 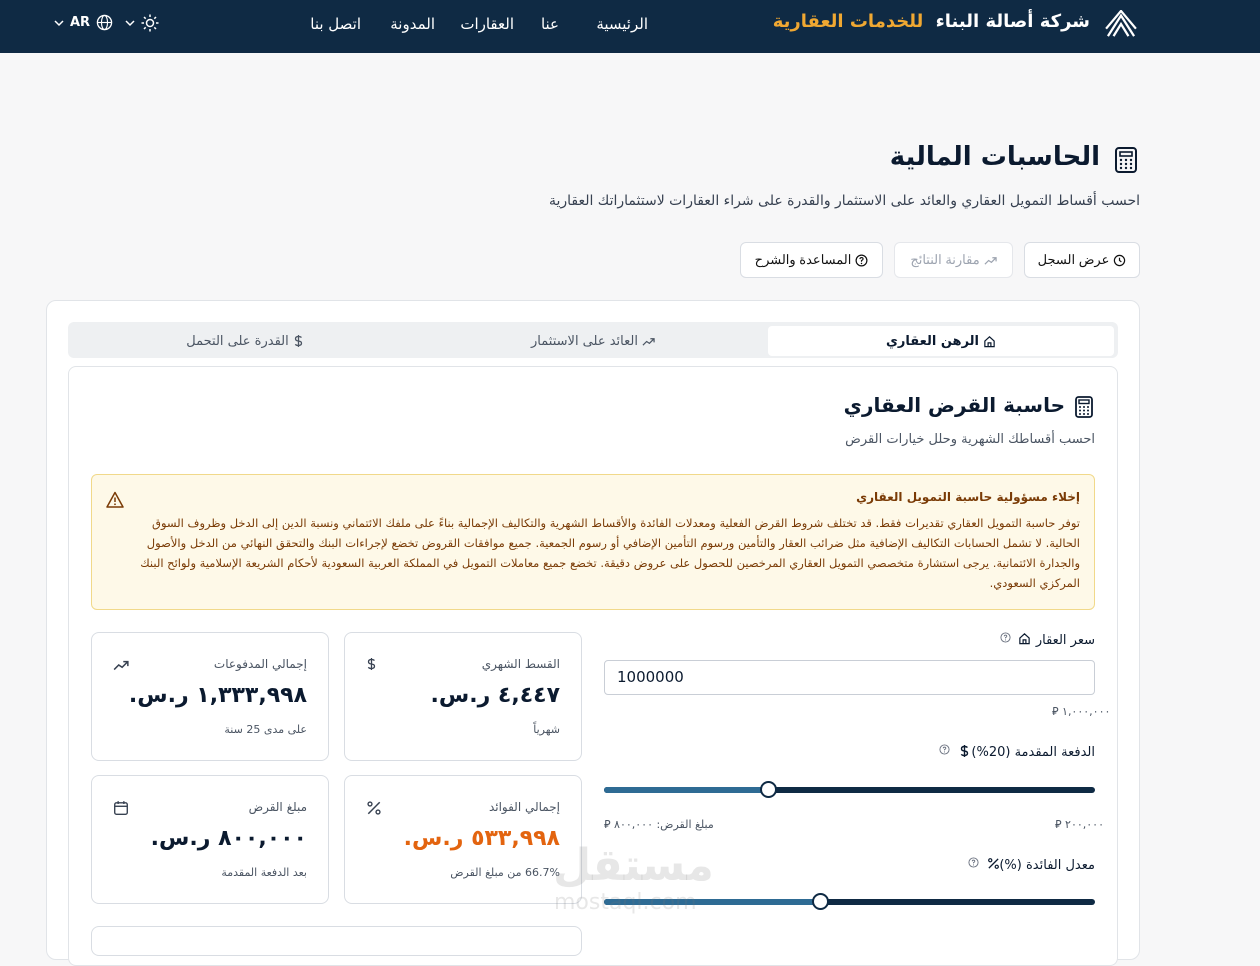 What do you see at coordinates (80, 22) in the screenshot?
I see `language-label: AR` at bounding box center [80, 22].